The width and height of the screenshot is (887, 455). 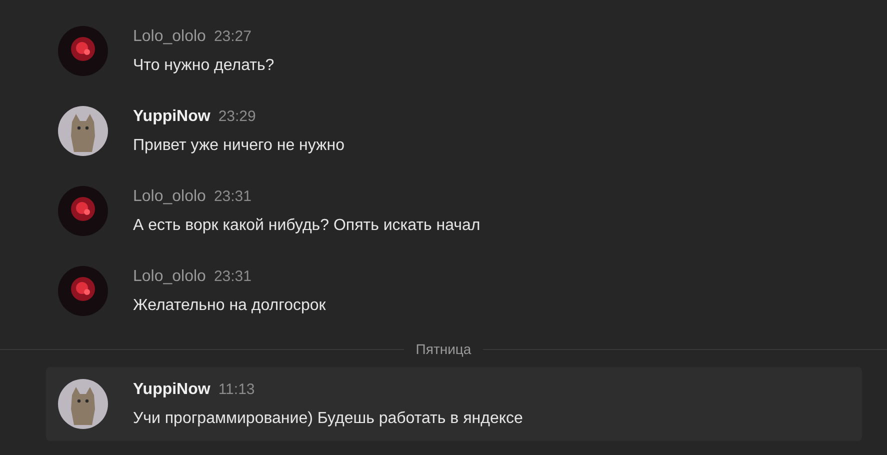 I want to click on message-time: 11:13, so click(x=236, y=390).